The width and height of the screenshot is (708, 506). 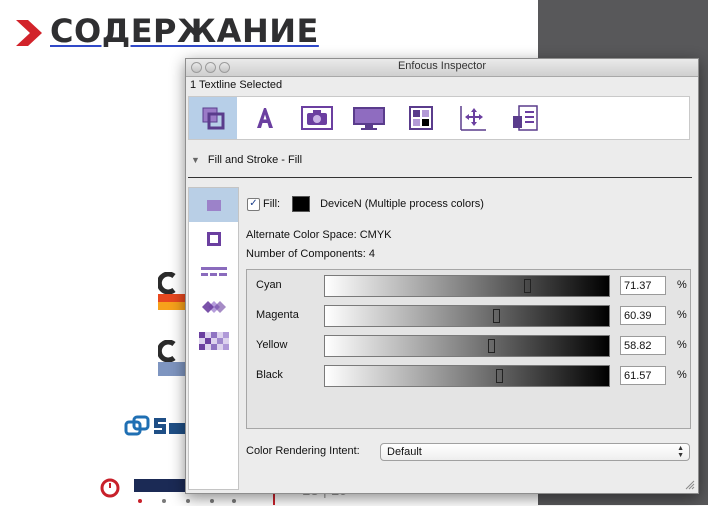 I want to click on component-row-yellow: Yellow 58.82 %, so click(x=468, y=346).